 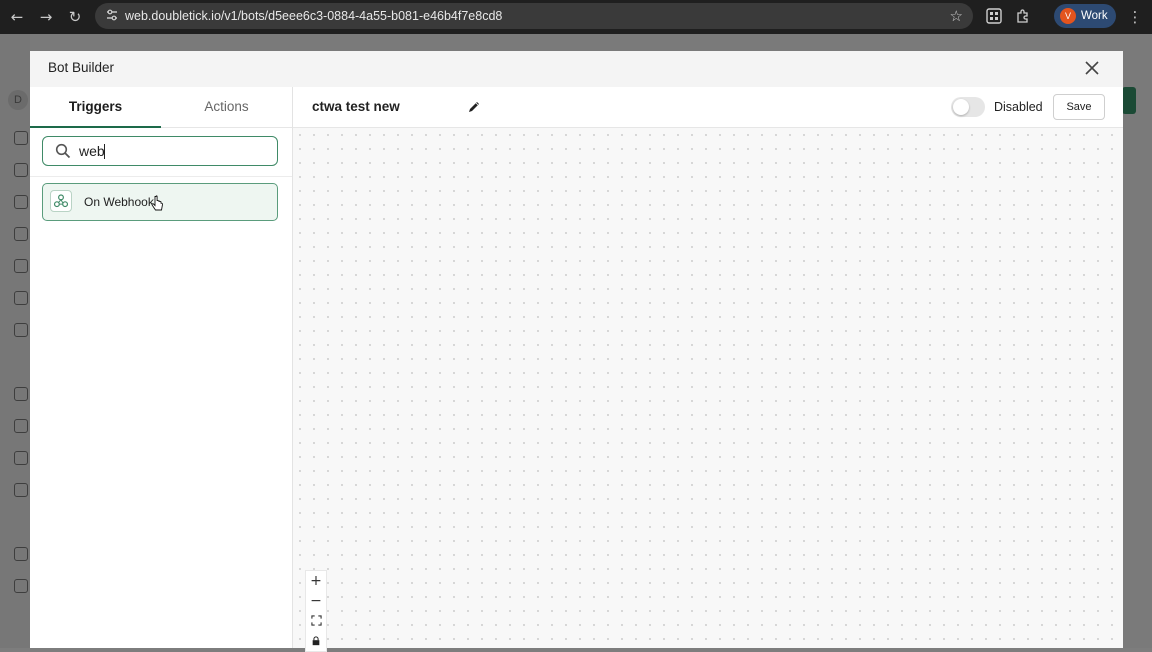 I want to click on background-bot-icon, so click(x=21, y=490).